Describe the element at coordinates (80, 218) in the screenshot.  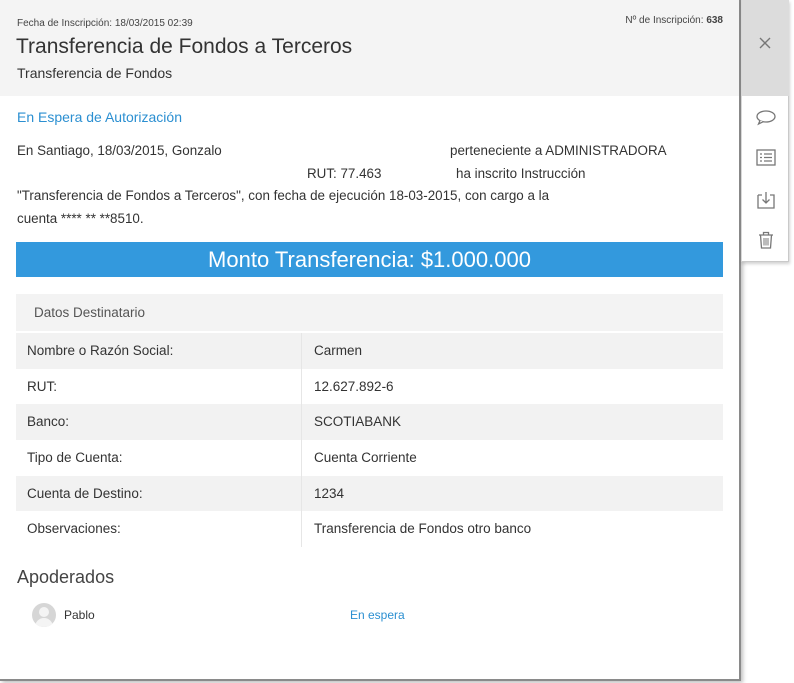
I see `description-text: cuenta **** ** **8510.` at that location.